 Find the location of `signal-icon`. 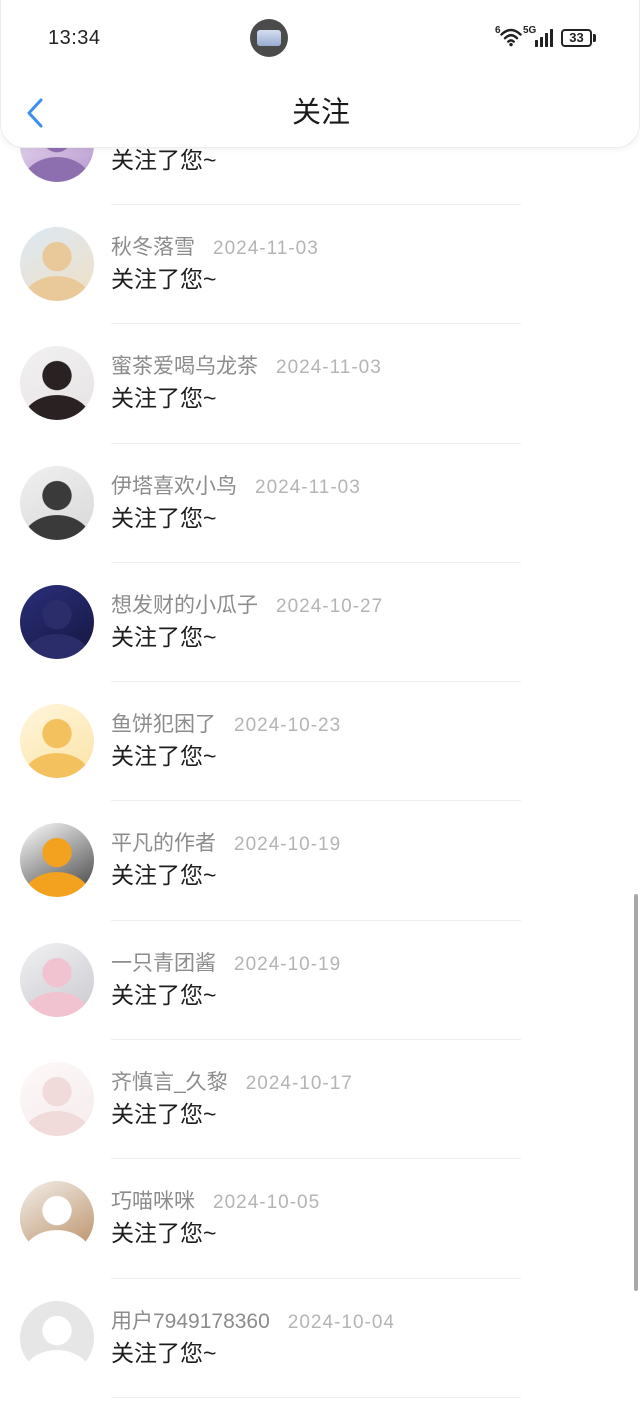

signal-icon is located at coordinates (544, 38).